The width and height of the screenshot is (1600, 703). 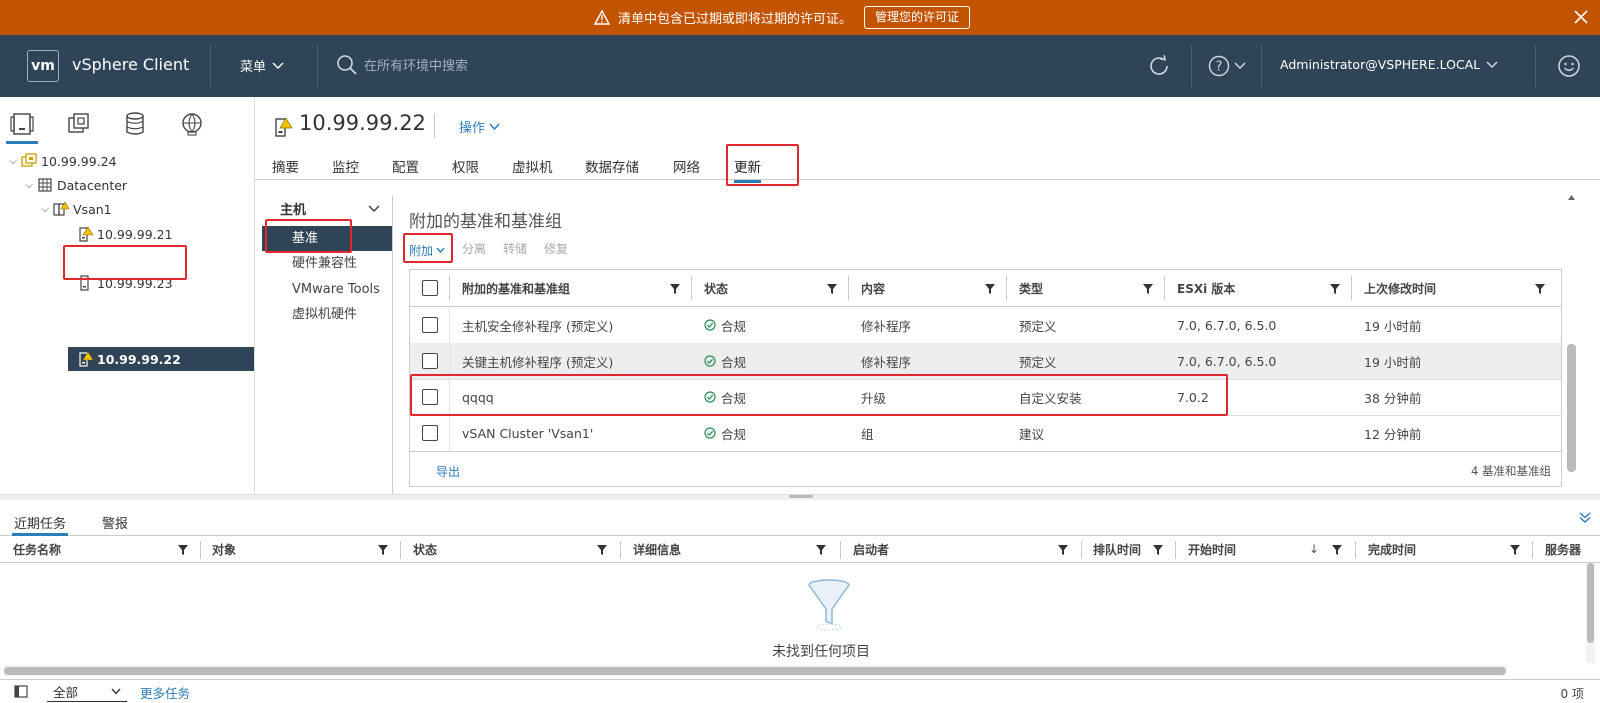 I want to click on menu-dropdown: 菜单, so click(x=262, y=65).